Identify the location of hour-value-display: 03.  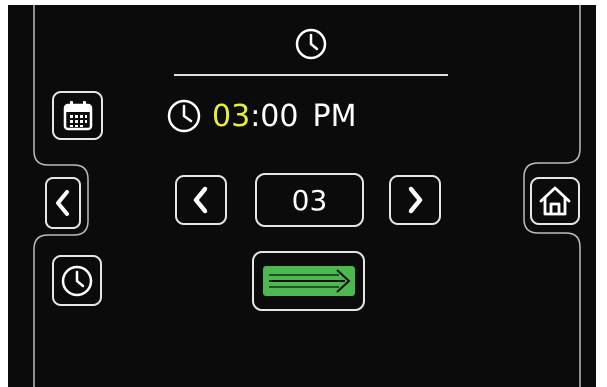
(309, 200).